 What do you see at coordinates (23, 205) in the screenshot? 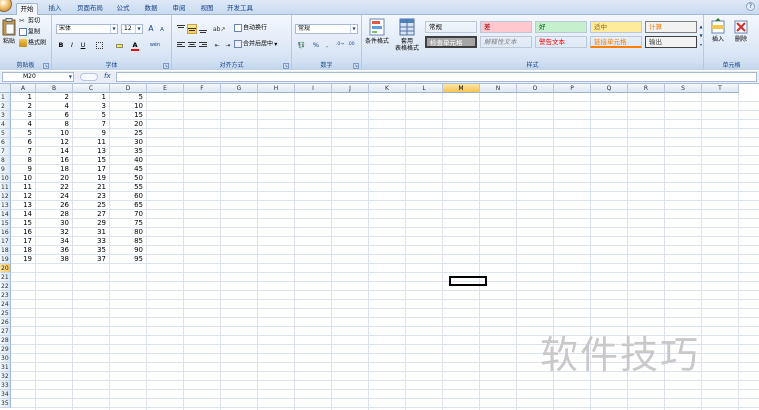
I see `cell-a13: 13` at bounding box center [23, 205].